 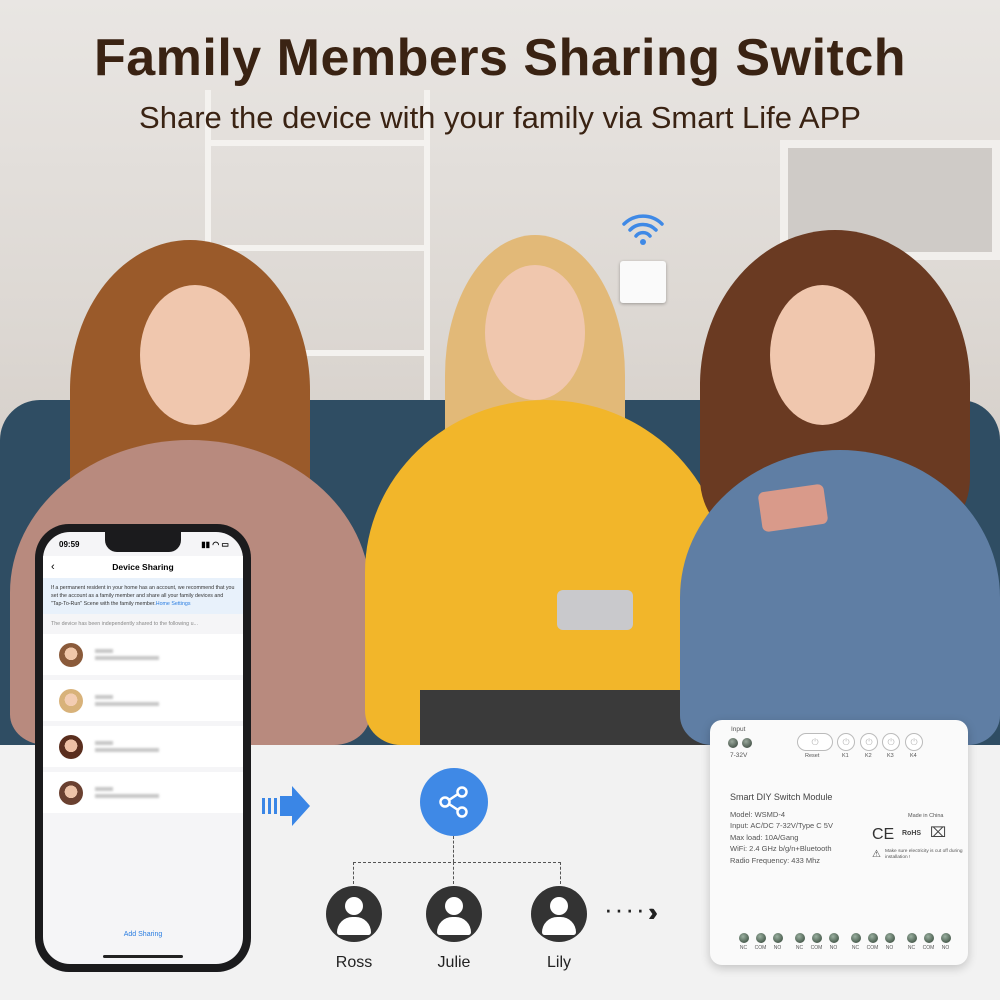 I want to click on voltage-label: 7-32V, so click(x=739, y=755).